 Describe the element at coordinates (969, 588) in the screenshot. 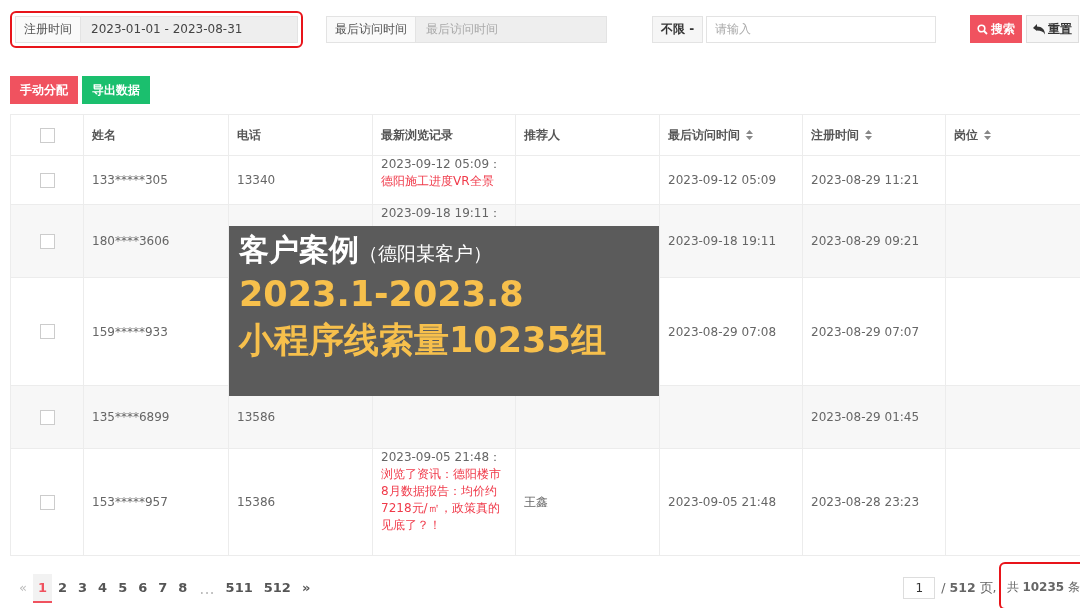

I see `page-count: / 512 页,` at that location.